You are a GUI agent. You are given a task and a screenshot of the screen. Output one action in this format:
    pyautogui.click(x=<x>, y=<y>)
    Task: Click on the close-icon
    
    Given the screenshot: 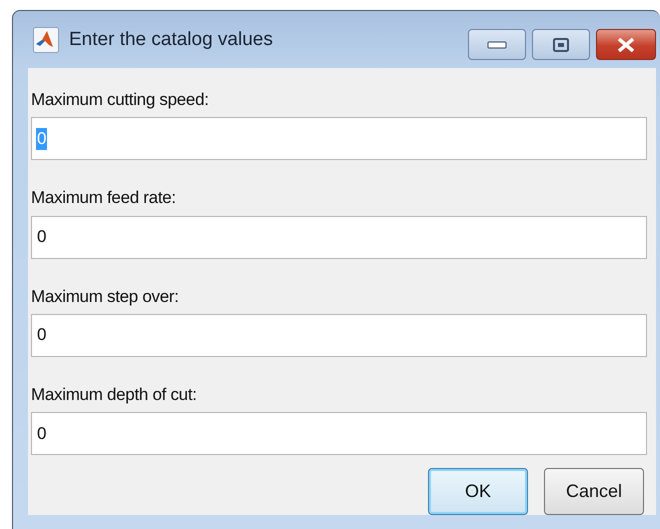 What is the action you would take?
    pyautogui.click(x=626, y=45)
    